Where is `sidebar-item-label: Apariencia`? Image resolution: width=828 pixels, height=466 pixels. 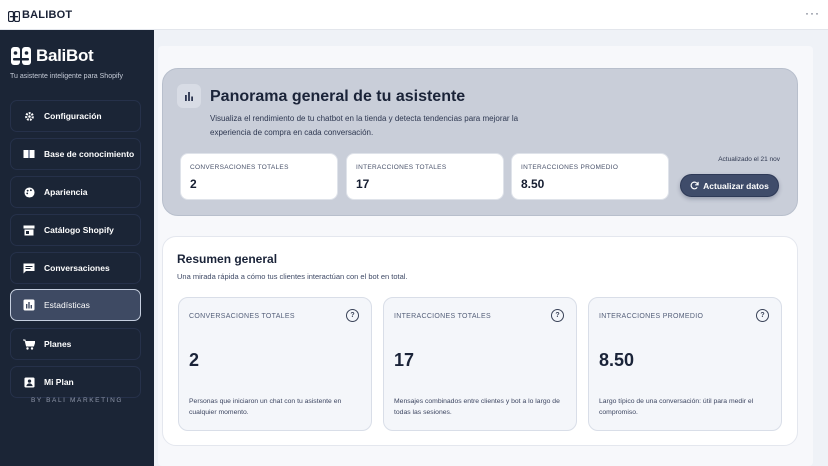 sidebar-item-label: Apariencia is located at coordinates (66, 192).